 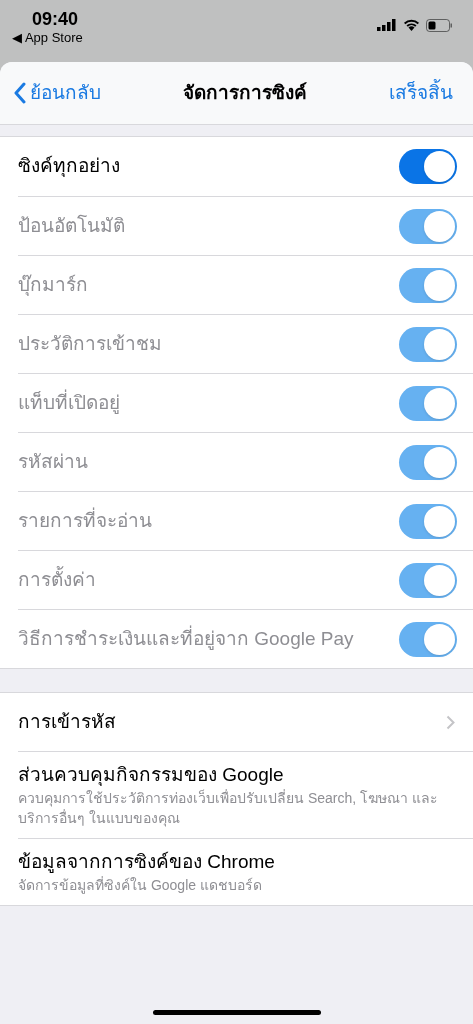 I want to click on item-title: ข้อมูลจากการซิงค์ของ Chrome, so click(x=237, y=862).